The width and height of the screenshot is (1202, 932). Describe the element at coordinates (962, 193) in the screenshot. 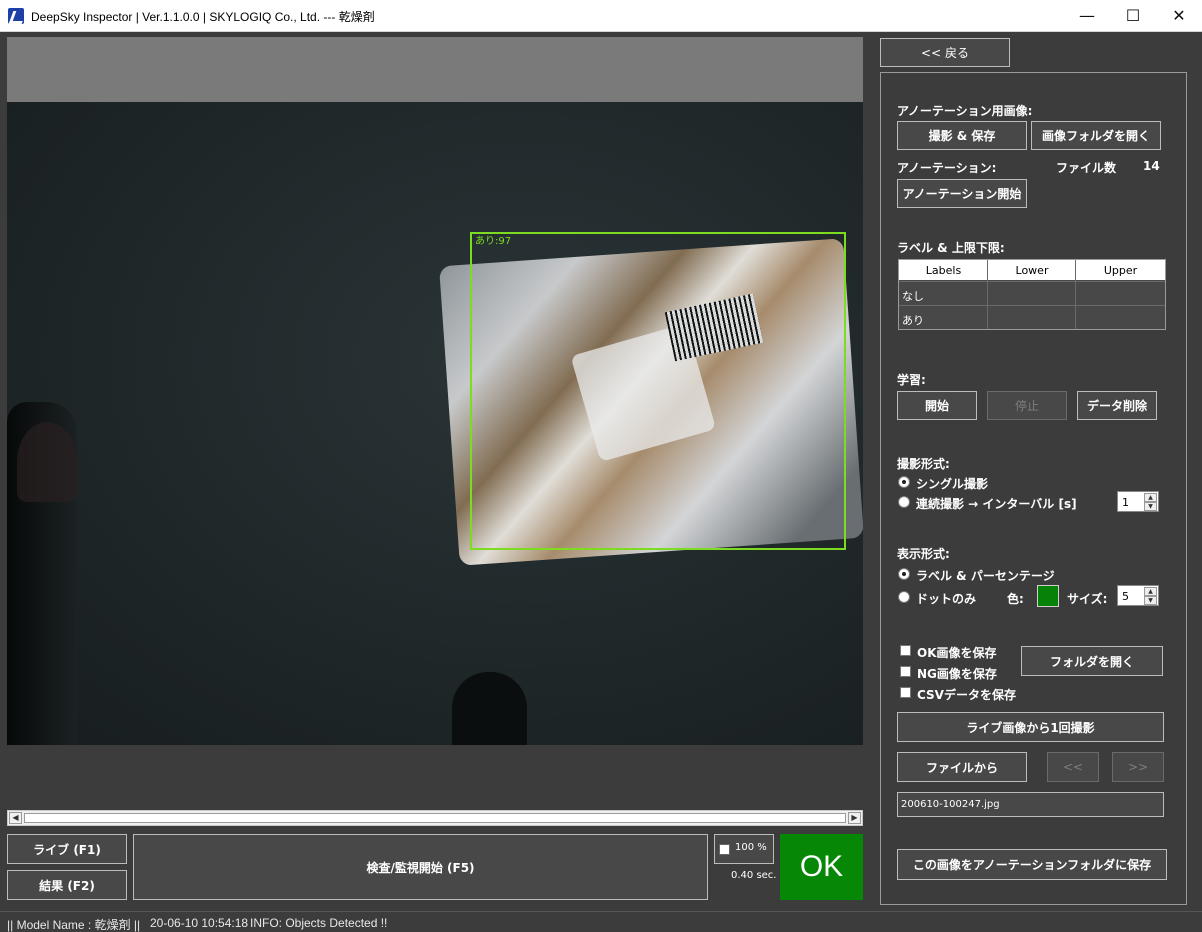

I see `annotation-start-button: アノーテーション開始` at that location.